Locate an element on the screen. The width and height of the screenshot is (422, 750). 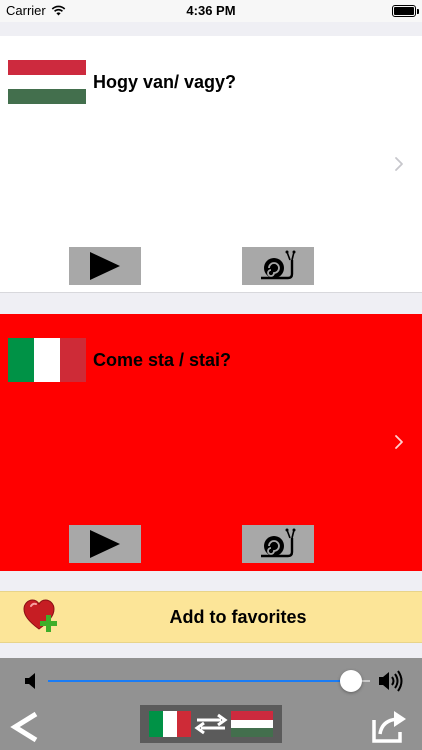
status-time: 4:36 PM is located at coordinates (211, 10).